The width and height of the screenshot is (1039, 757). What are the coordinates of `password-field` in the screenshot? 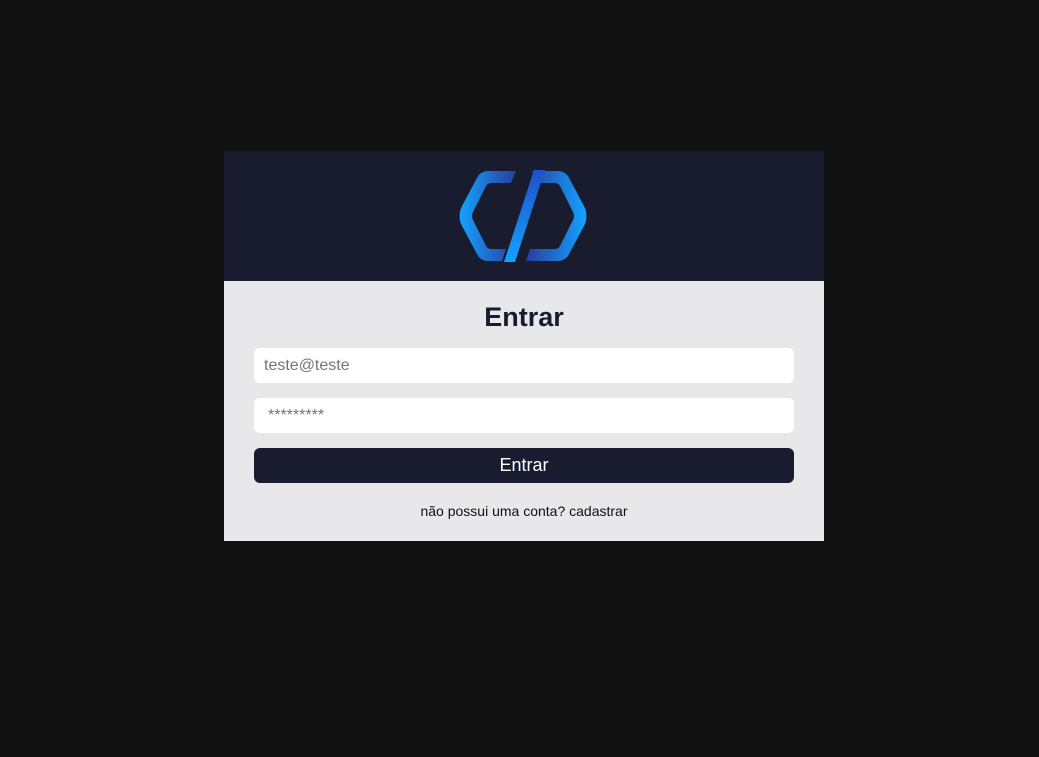 It's located at (524, 415).